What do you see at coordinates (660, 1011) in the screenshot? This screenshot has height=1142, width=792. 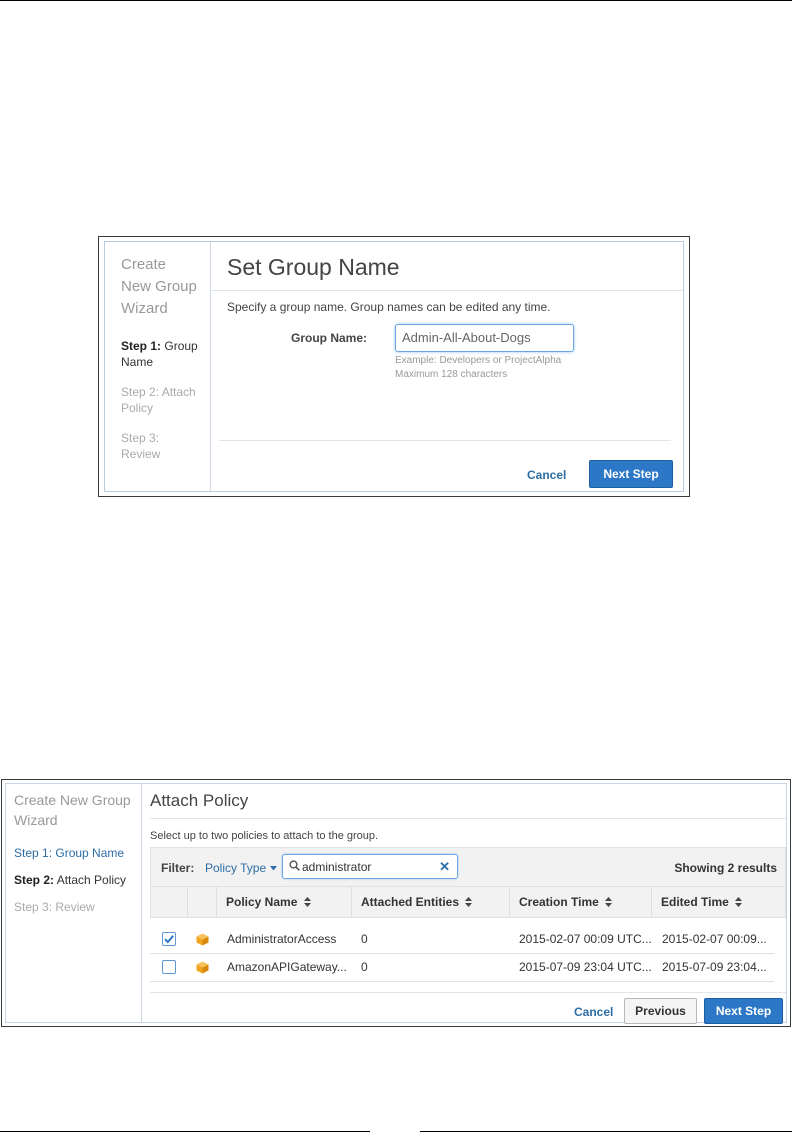 I see `previous-button: Previous` at bounding box center [660, 1011].